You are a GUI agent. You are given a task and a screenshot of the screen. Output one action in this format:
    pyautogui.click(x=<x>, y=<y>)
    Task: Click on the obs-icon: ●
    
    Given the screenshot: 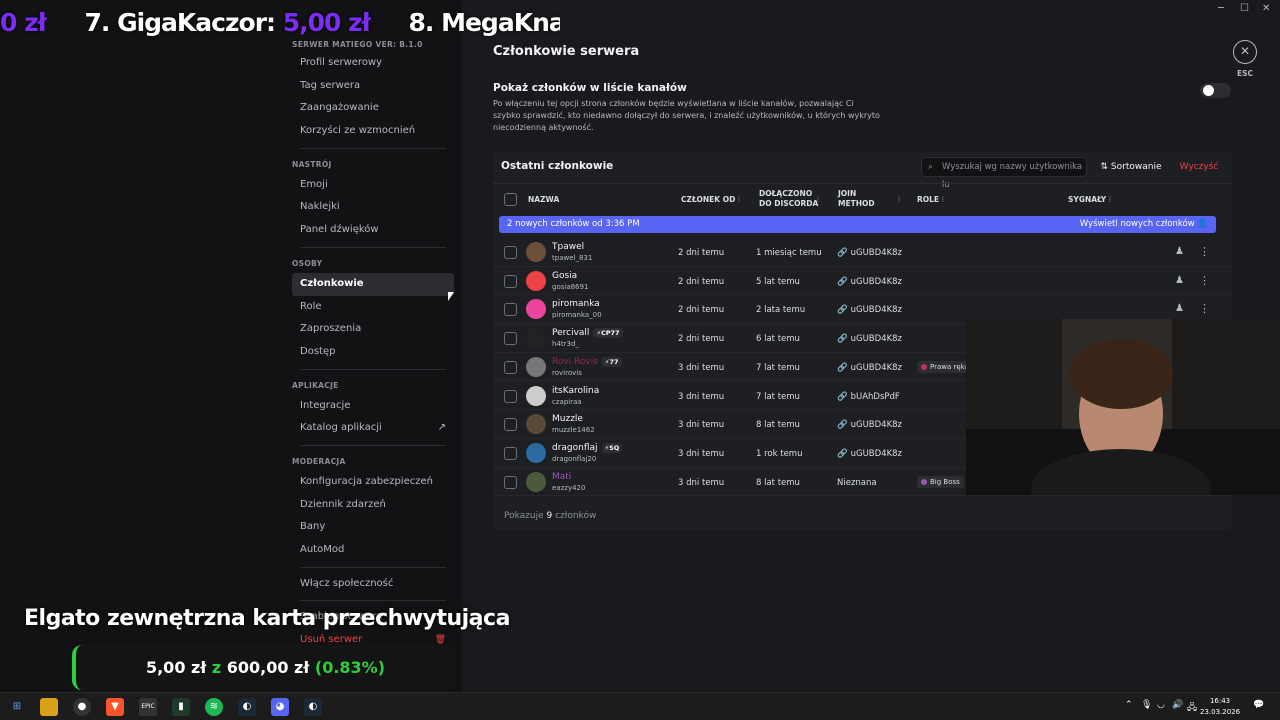 What is the action you would take?
    pyautogui.click(x=82, y=707)
    